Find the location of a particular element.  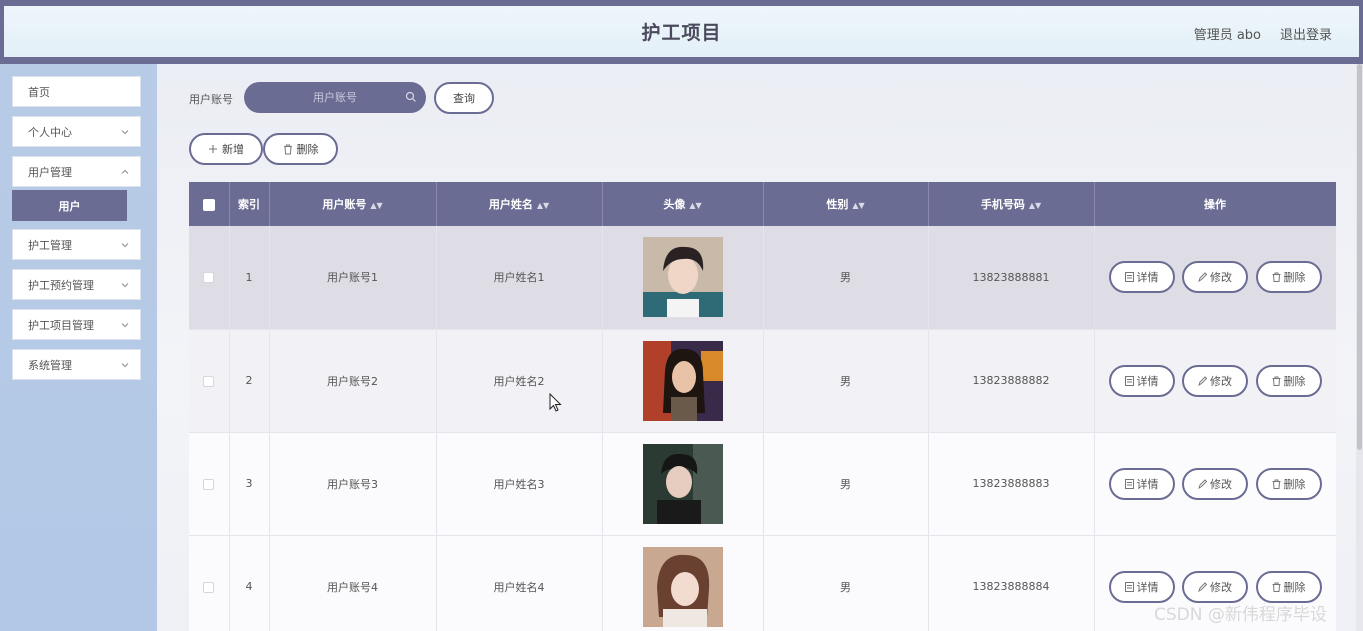

header: 护工项目 管理员 abo 退出登录 is located at coordinates (681, 31).